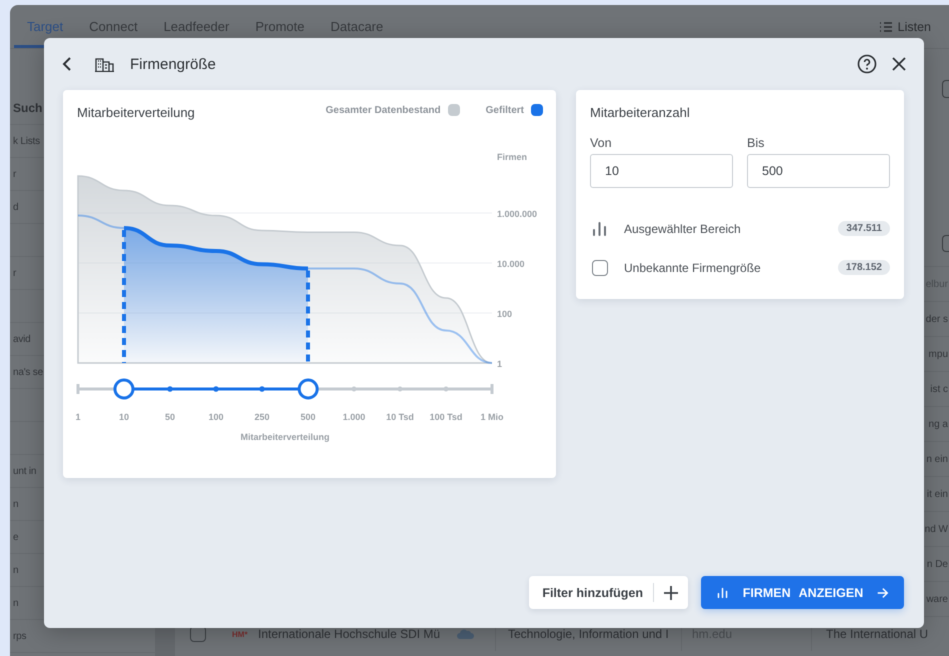  Describe the element at coordinates (938, 424) in the screenshot. I see `table-cell: ng a` at that location.